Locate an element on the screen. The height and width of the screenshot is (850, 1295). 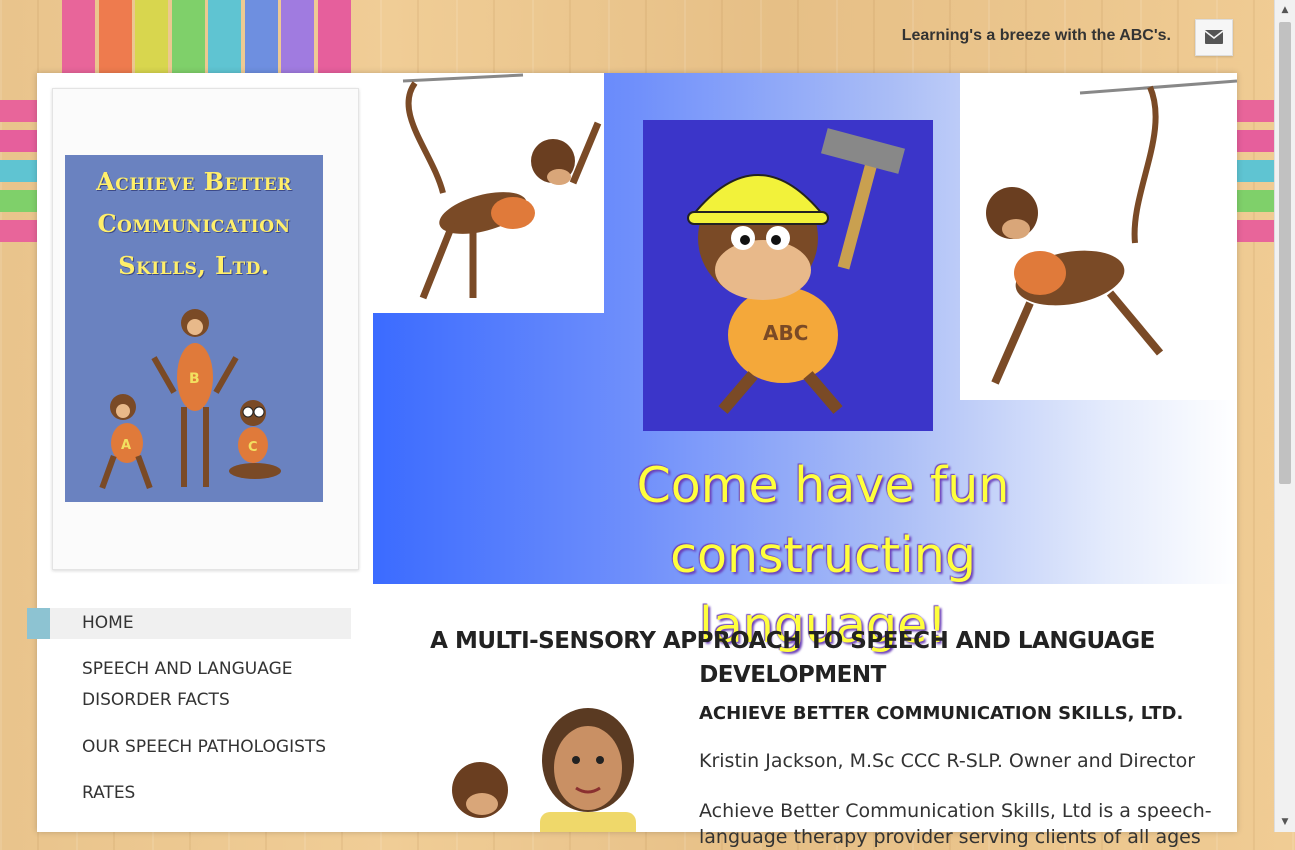
mail-button is located at coordinates (1214, 37).